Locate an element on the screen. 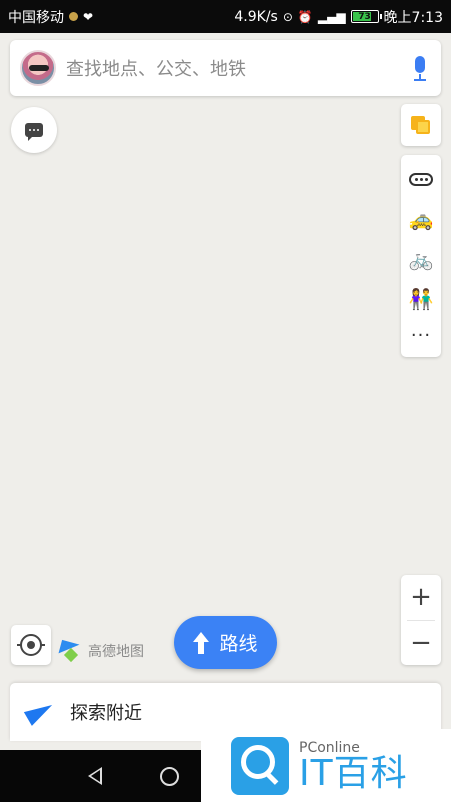 The height and width of the screenshot is (802, 451). watermark: PConline IT百科 is located at coordinates (326, 765).